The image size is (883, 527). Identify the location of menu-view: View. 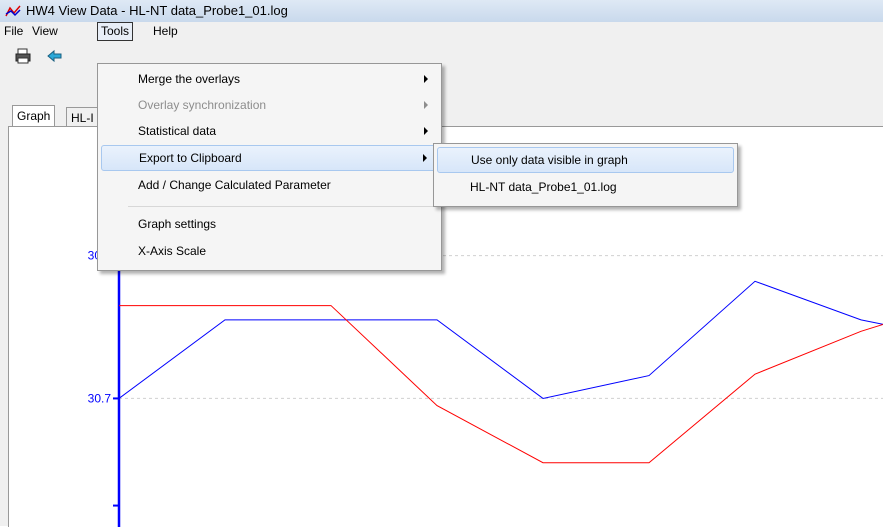
(45, 31).